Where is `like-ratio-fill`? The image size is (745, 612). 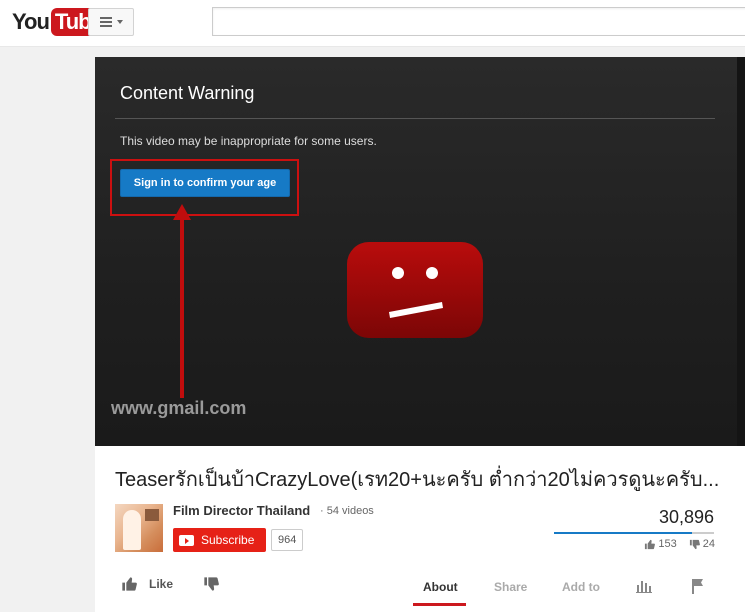 like-ratio-fill is located at coordinates (623, 533).